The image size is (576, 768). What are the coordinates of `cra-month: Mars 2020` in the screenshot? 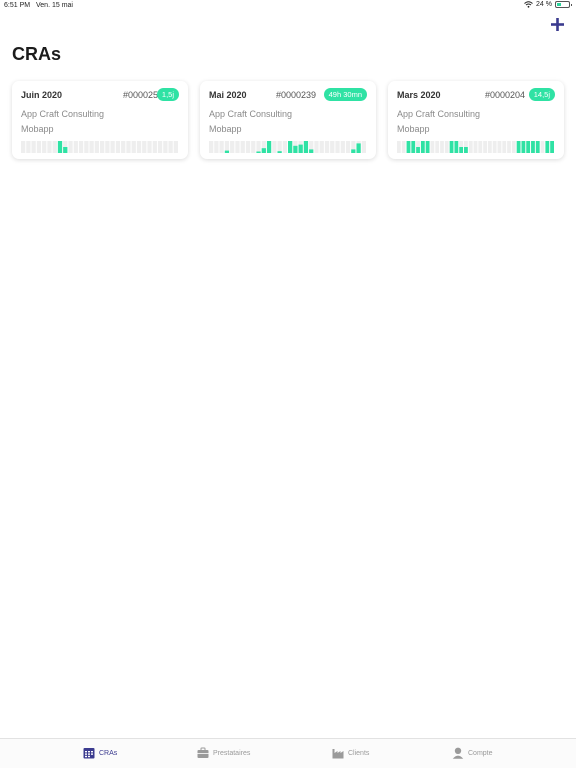 It's located at (419, 95).